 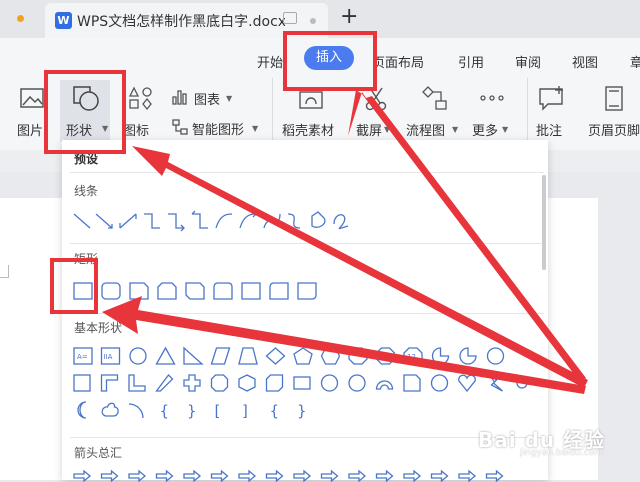 What do you see at coordinates (495, 112) in the screenshot?
I see `more-tool: 更多 ▼` at bounding box center [495, 112].